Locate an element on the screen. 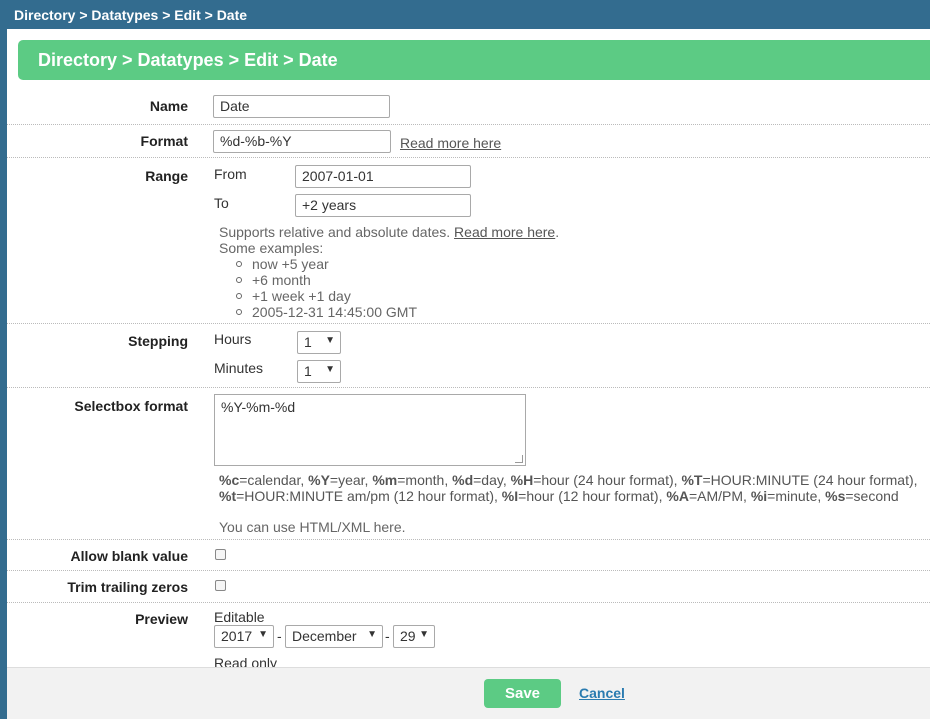  trim-zeros-row: Trim trailing zeros is located at coordinates (468, 587).